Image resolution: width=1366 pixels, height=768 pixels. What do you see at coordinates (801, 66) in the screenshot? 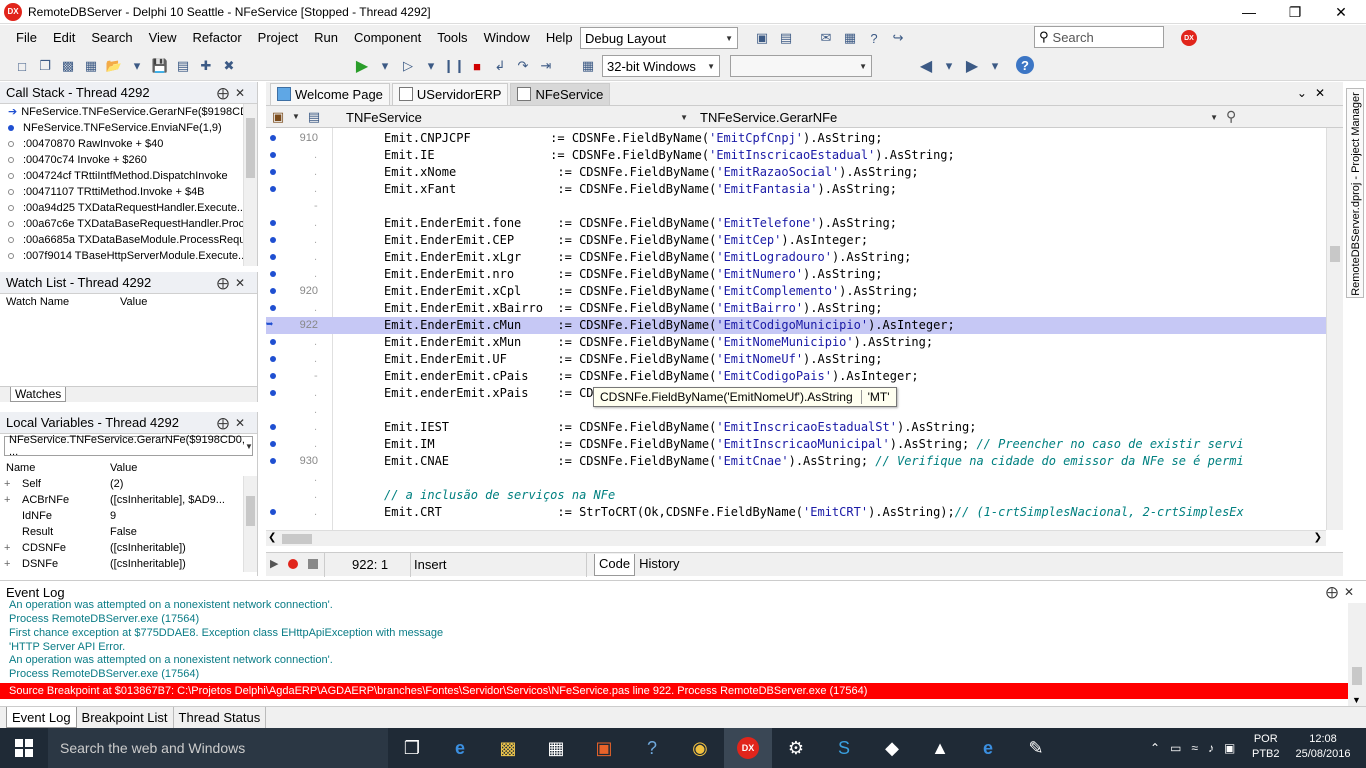
I see `build-config-combo: ▼` at bounding box center [801, 66].